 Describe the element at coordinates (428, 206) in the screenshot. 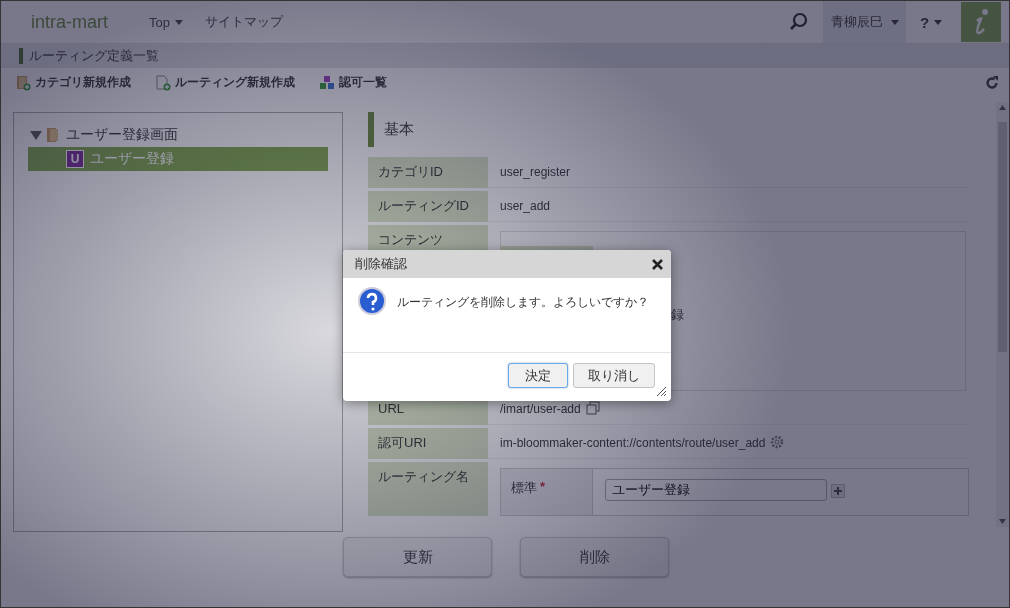

I see `field-label: ルーティングID` at that location.